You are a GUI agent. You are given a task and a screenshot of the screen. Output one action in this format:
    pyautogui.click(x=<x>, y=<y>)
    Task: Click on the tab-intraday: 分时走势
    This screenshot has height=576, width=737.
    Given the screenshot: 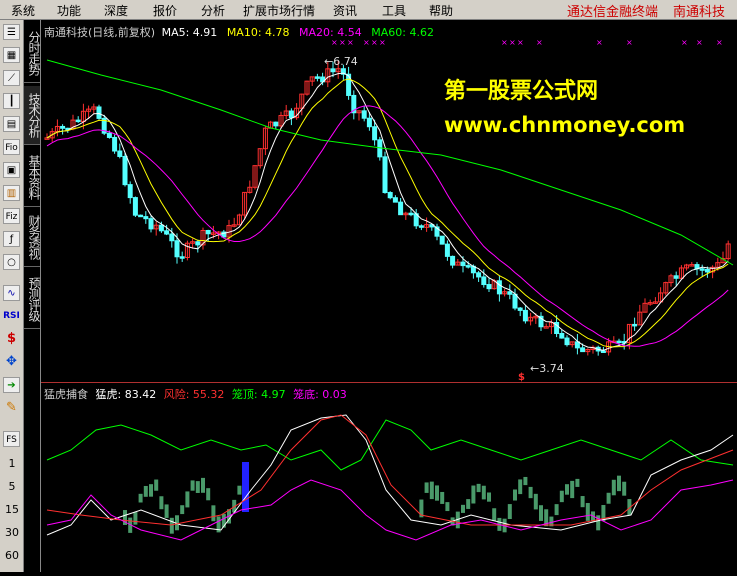 What is the action you would take?
    pyautogui.click(x=32, y=53)
    